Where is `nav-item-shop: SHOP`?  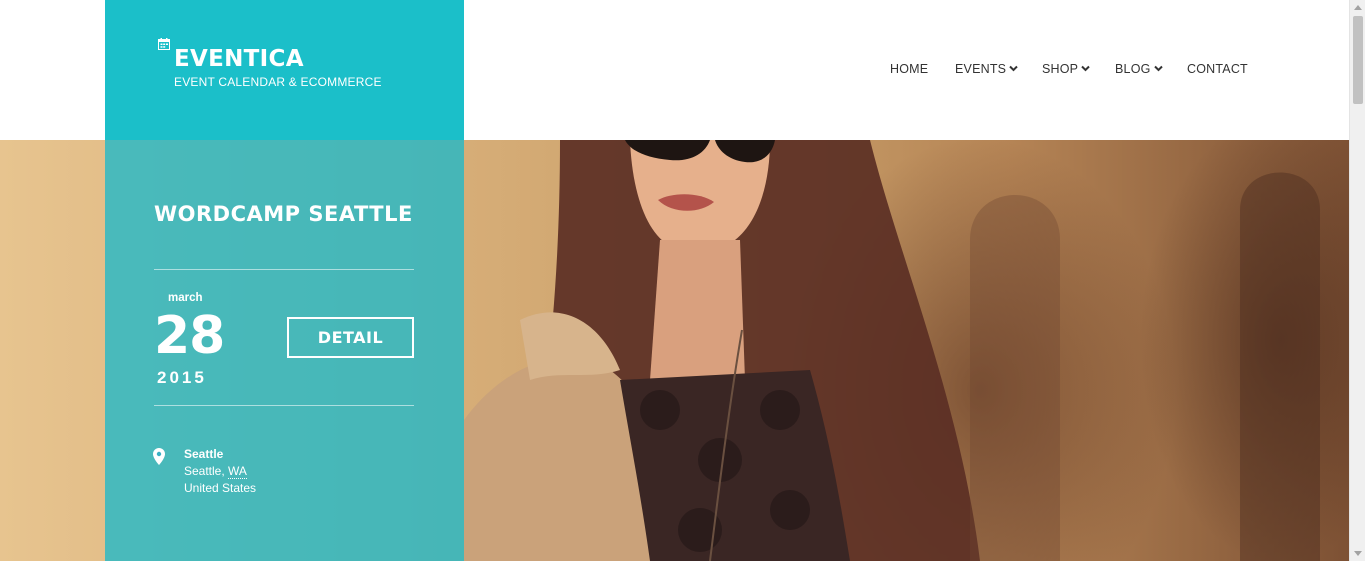 nav-item-shop: SHOP is located at coordinates (1066, 69).